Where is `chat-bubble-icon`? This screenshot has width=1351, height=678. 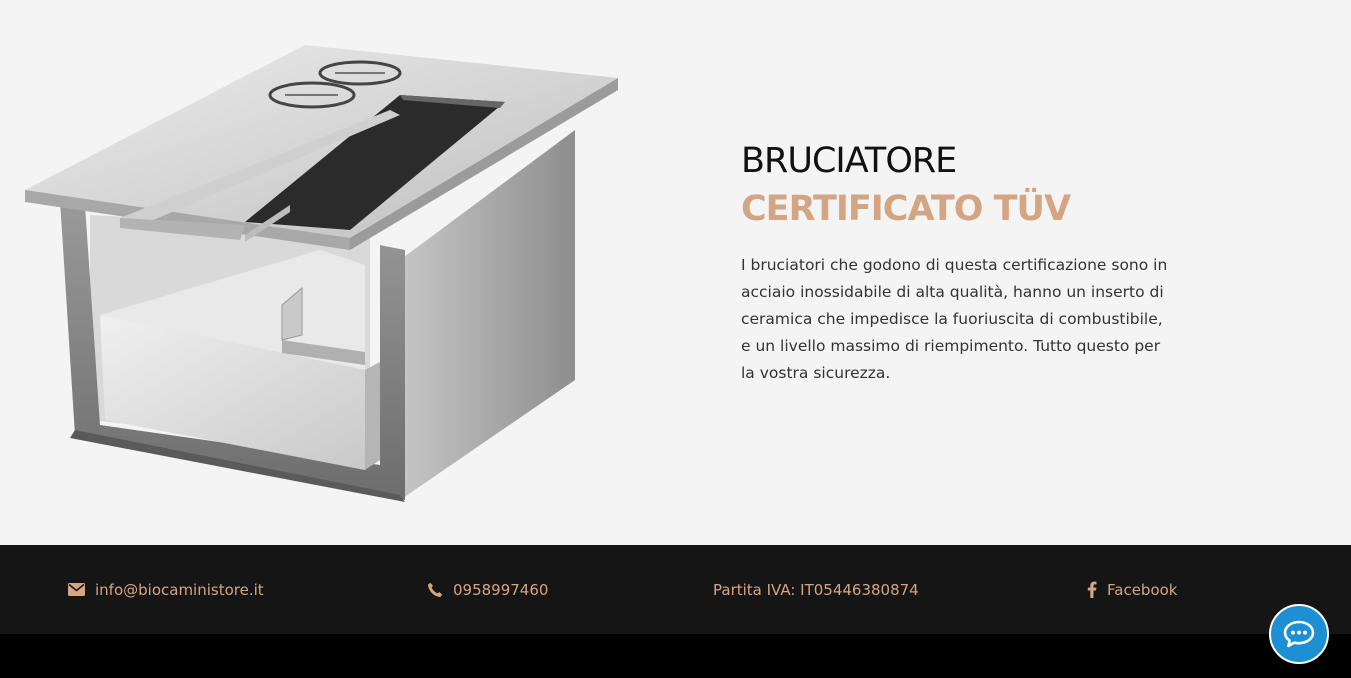
chat-bubble-icon is located at coordinates (1299, 634).